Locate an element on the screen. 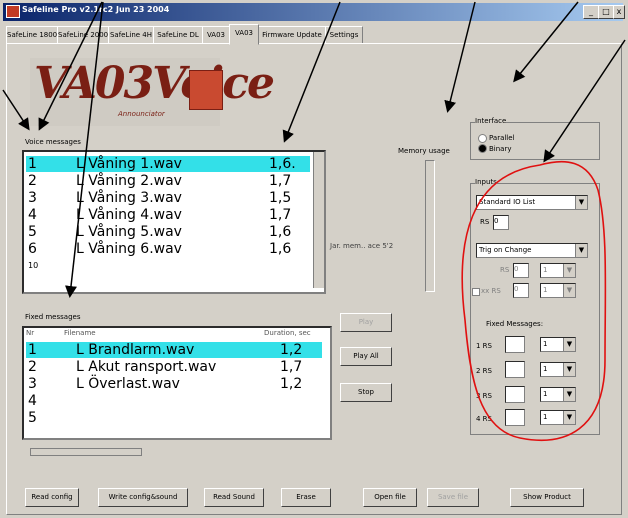 This screenshot has height=518, width=628. maximize-icon: □ is located at coordinates (606, 12).